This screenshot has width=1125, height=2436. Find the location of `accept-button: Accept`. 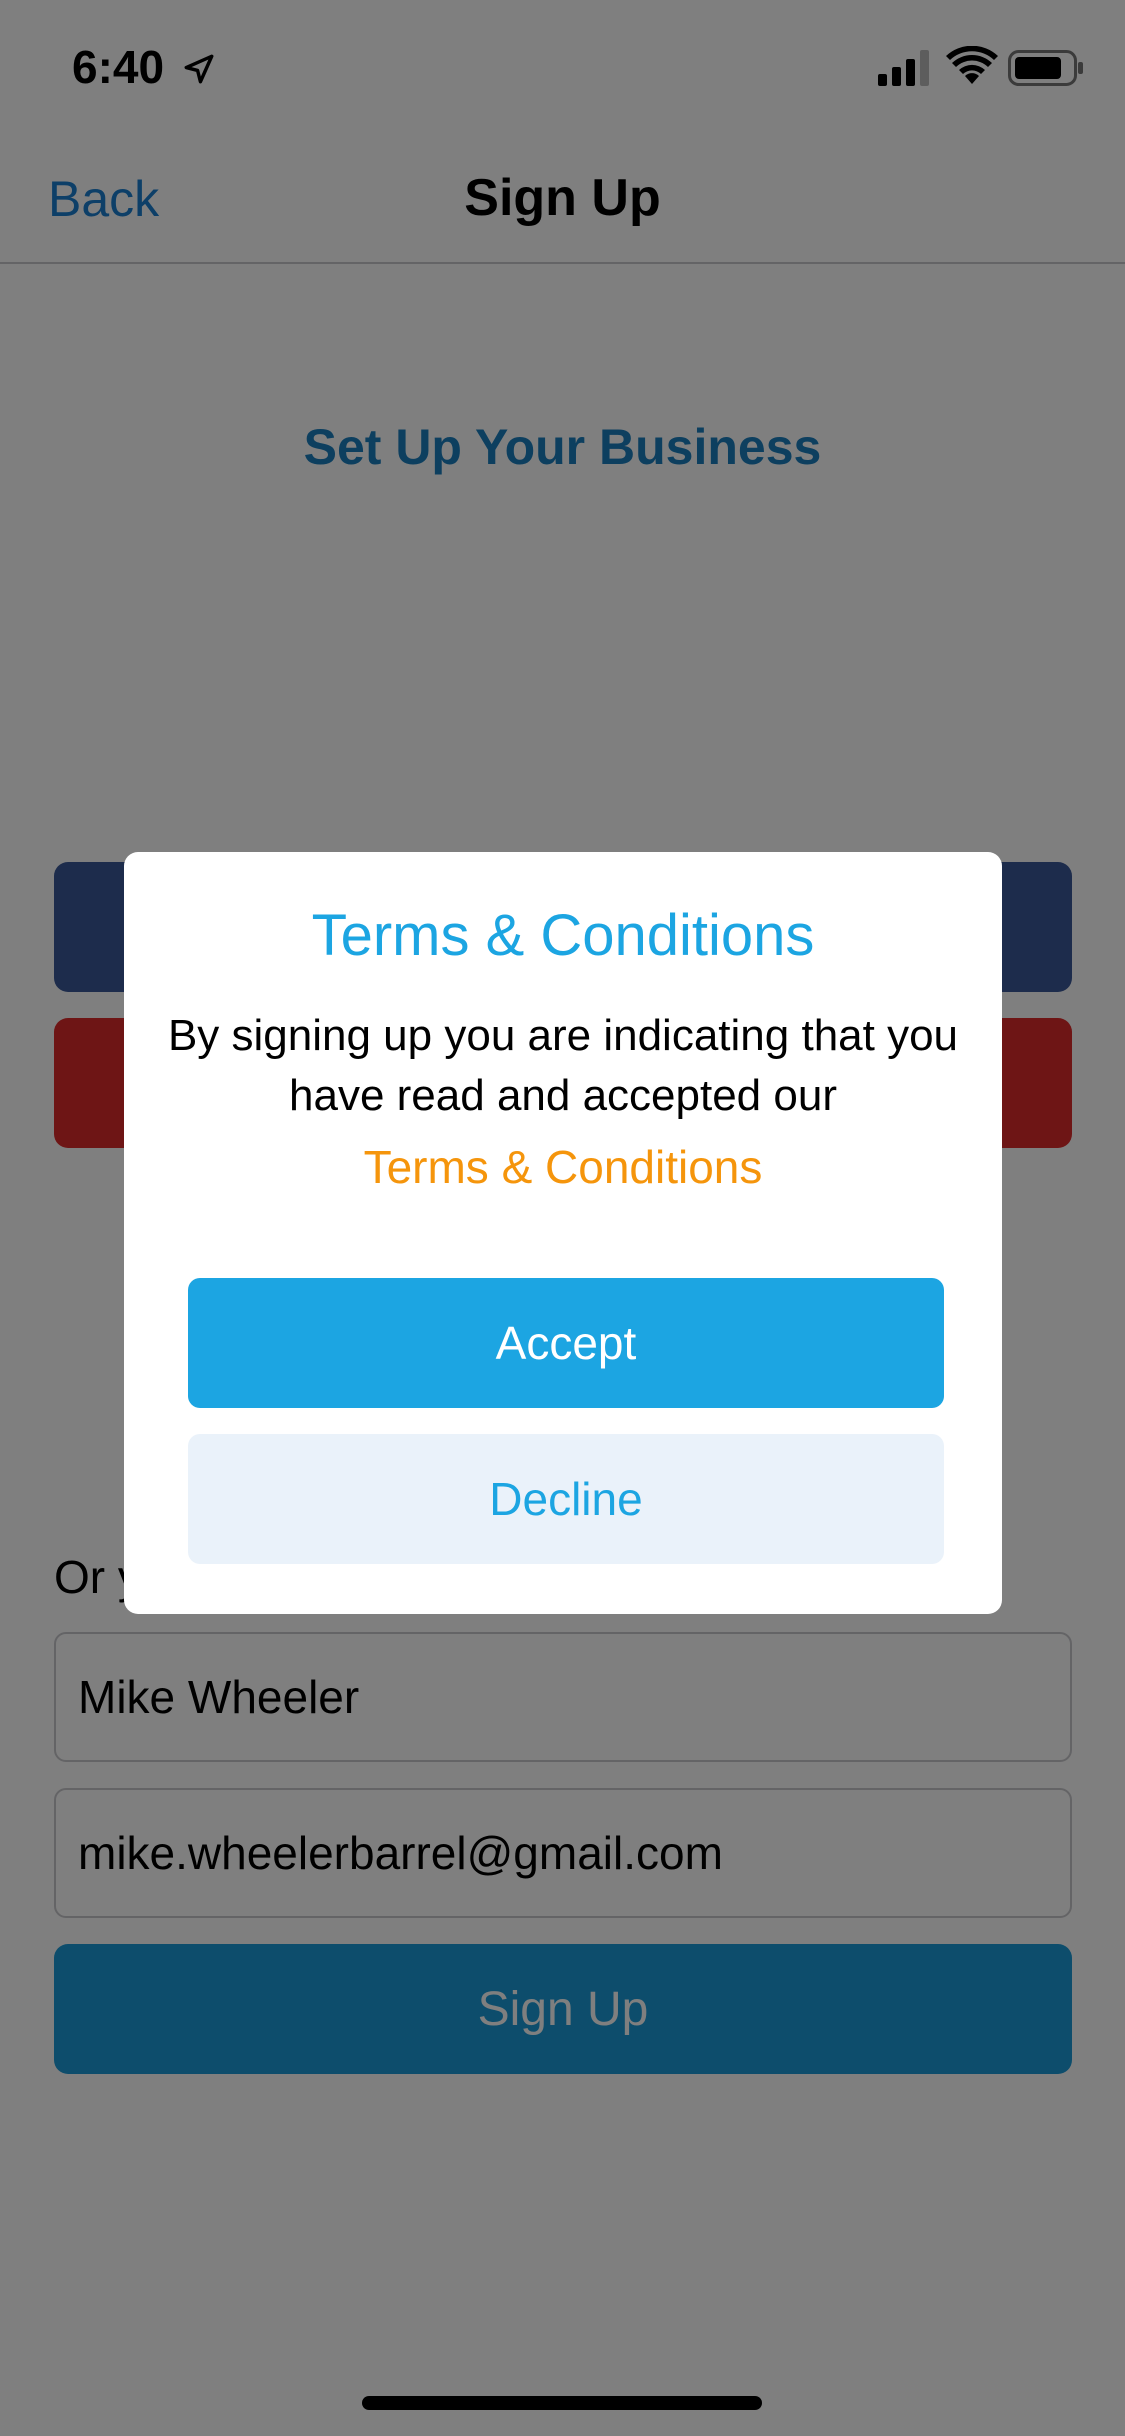

accept-button: Accept is located at coordinates (566, 1343).